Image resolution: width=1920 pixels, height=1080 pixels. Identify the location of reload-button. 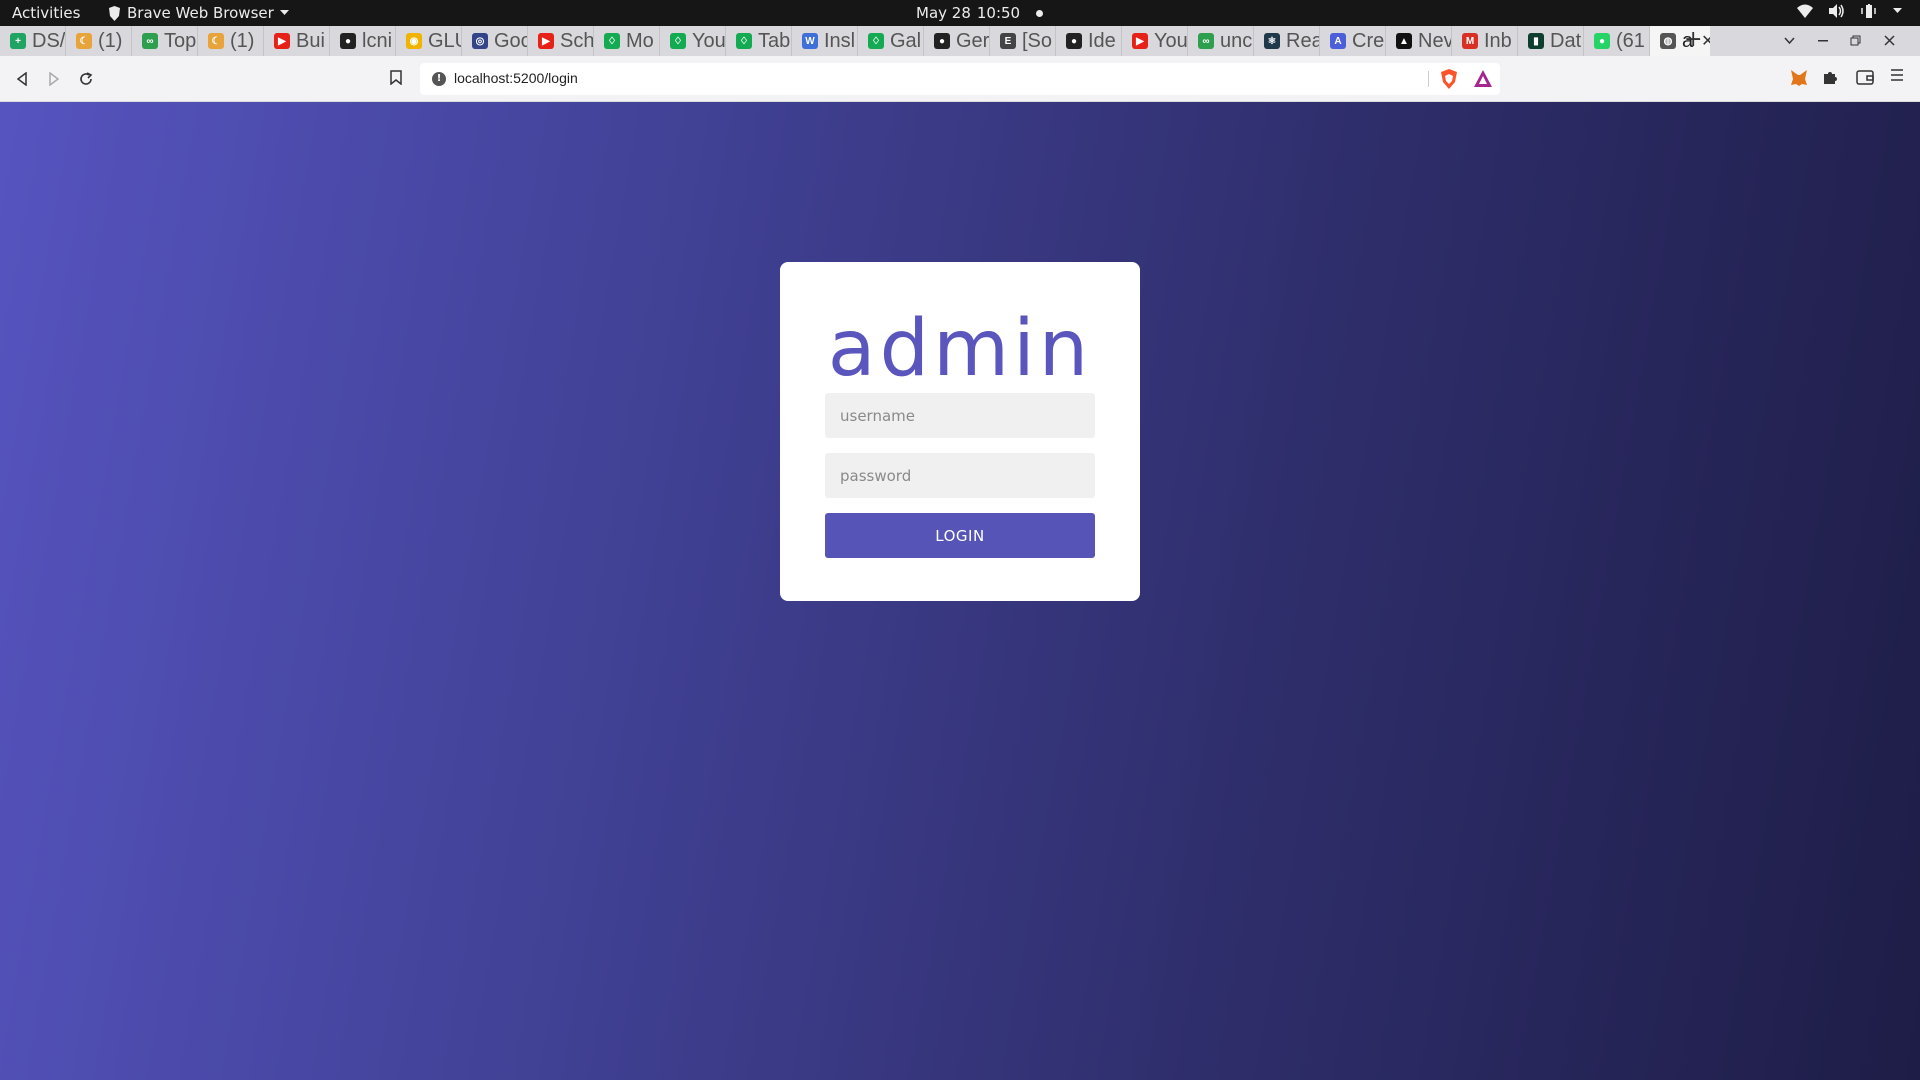
(86, 79).